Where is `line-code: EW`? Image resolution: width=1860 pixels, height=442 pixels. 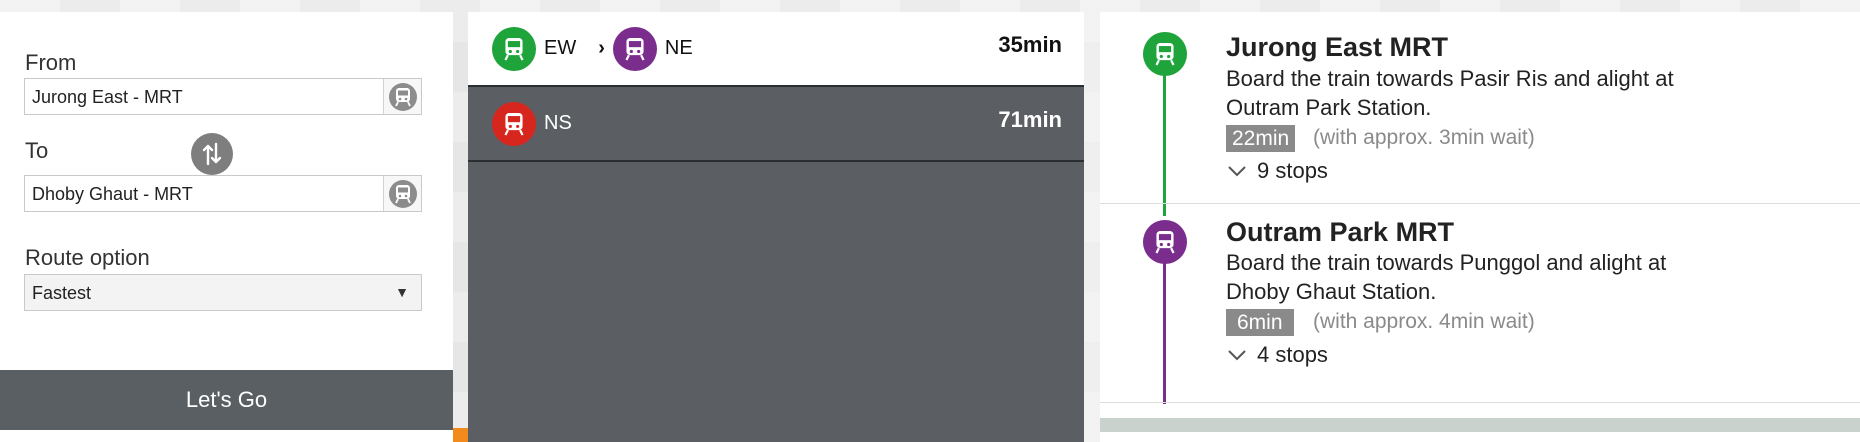 line-code: EW is located at coordinates (560, 48).